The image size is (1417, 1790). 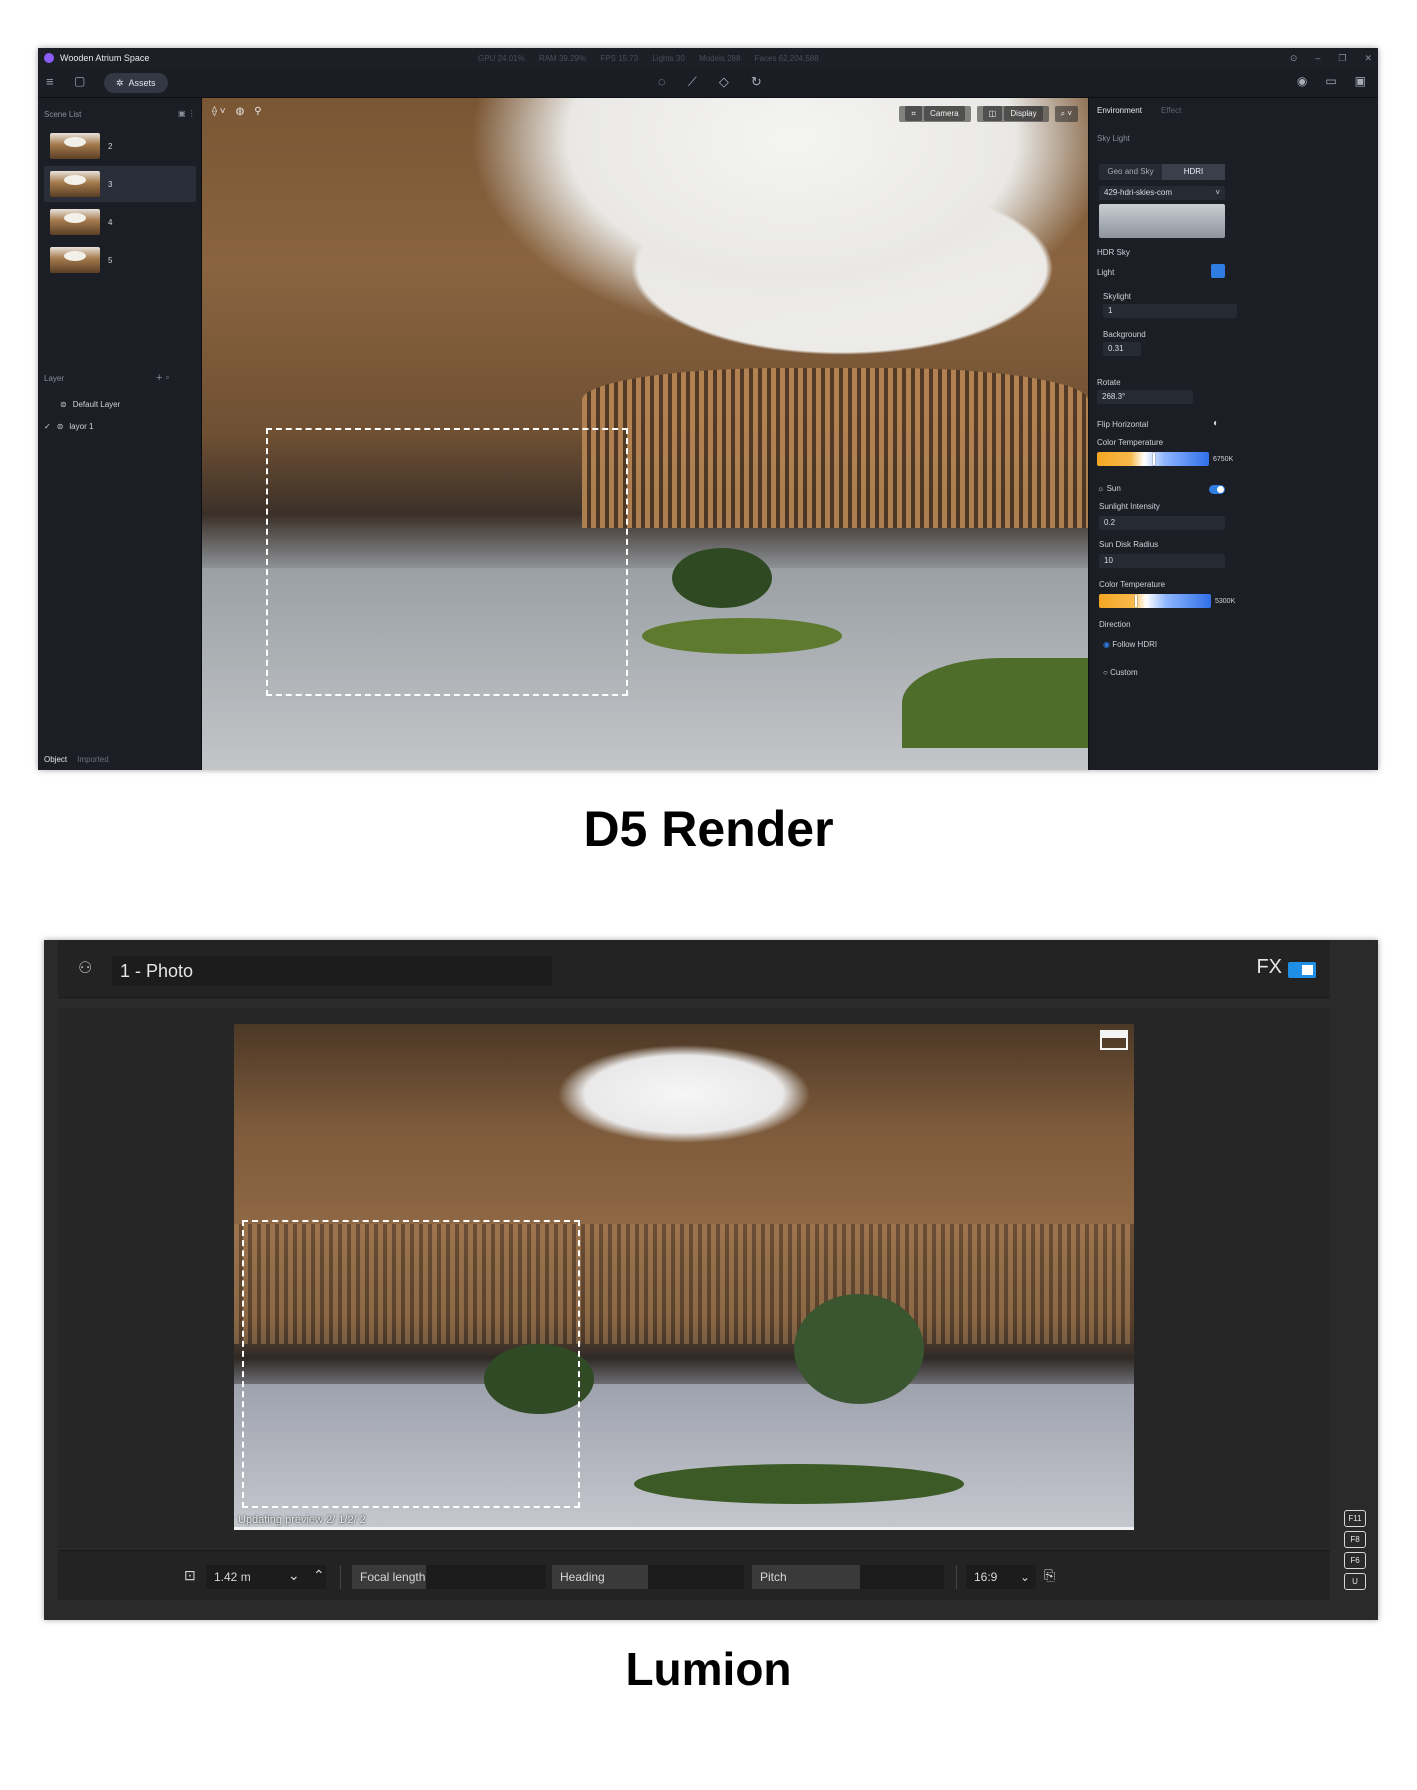 What do you see at coordinates (1001, 1577) in the screenshot?
I see `aspect-ratio-select: 16:9 ⌄` at bounding box center [1001, 1577].